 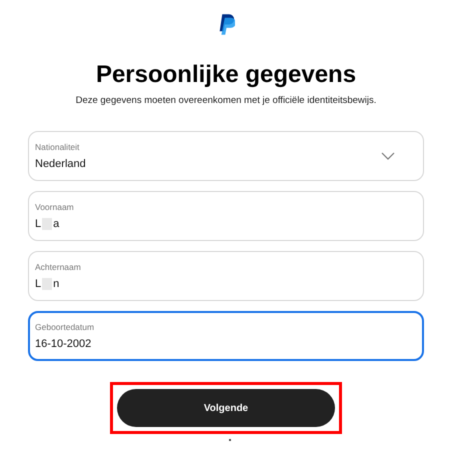 I want to click on chevron-down-icon, so click(x=388, y=156).